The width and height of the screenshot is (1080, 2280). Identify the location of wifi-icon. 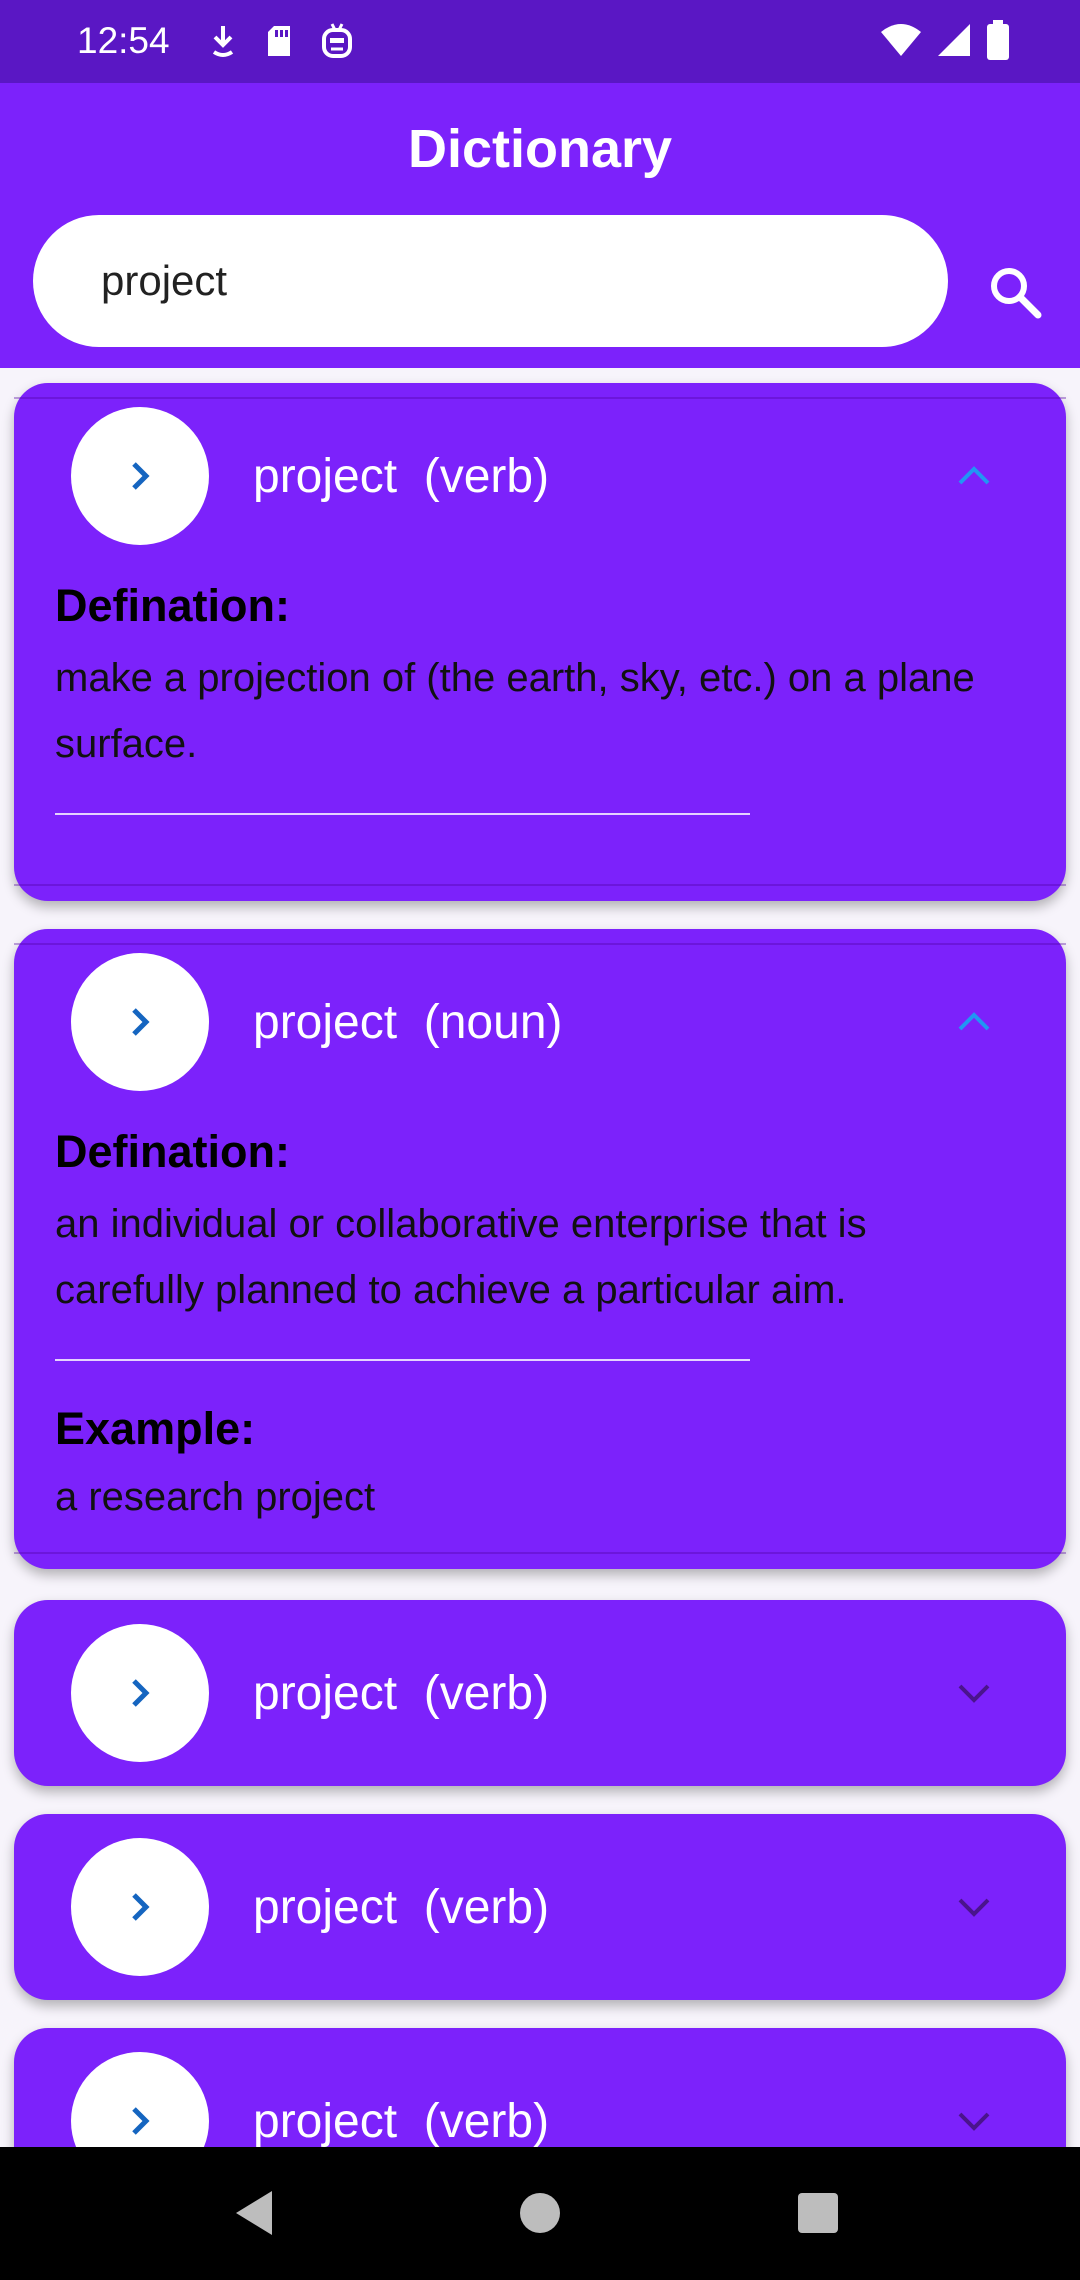
(901, 42).